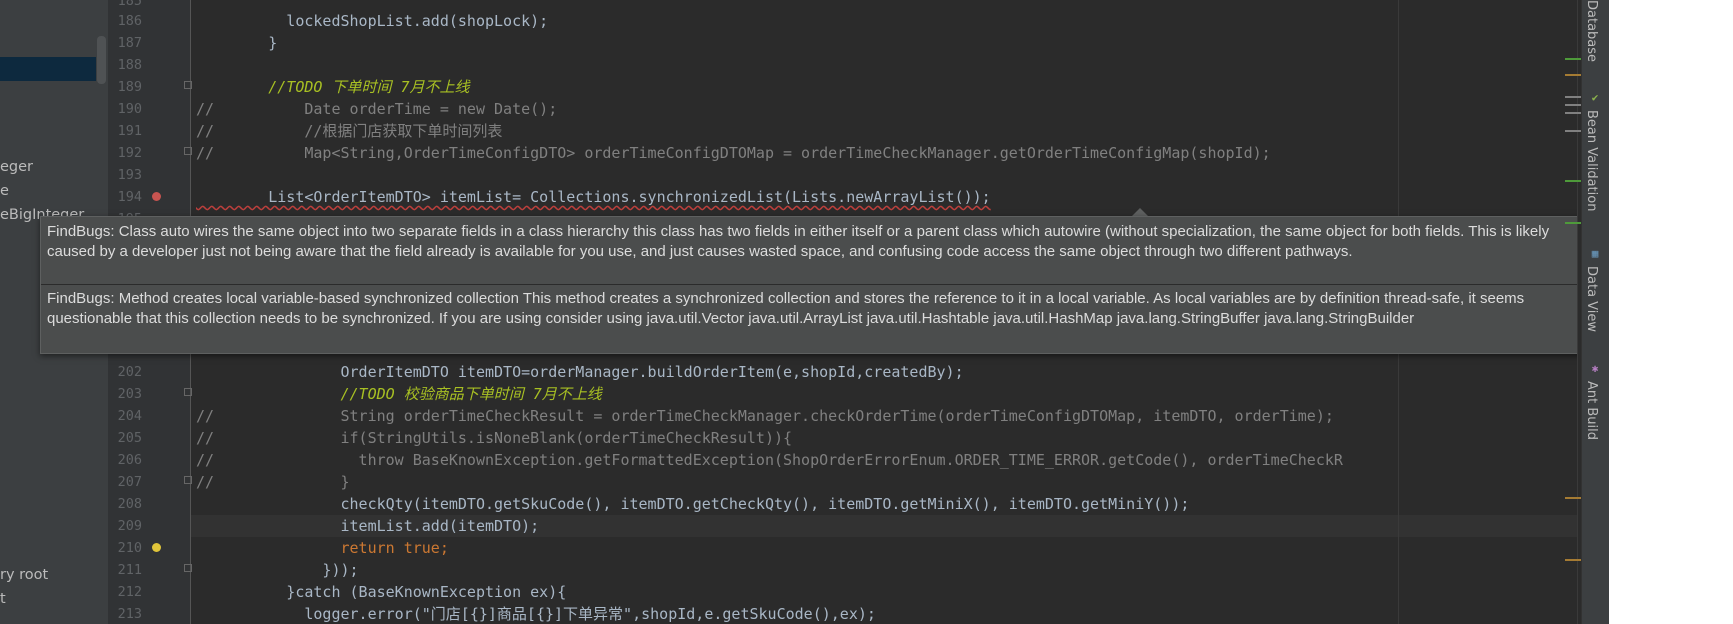  I want to click on code-line: itemList.add(itemDTO);, so click(367, 526).